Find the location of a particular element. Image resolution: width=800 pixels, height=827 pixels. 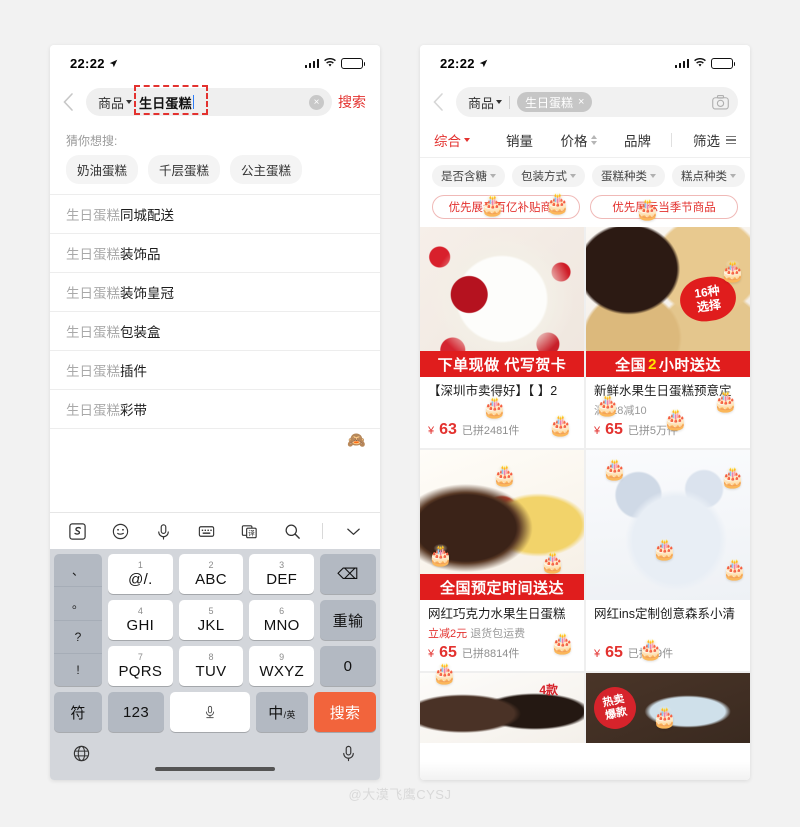

suggestion-chip: 公主蛋糕 is located at coordinates (266, 169).